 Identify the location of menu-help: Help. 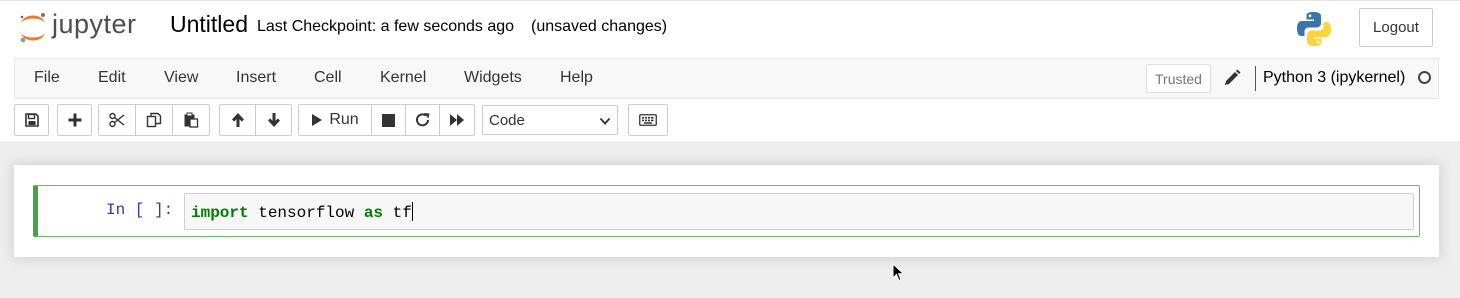
(576, 78).